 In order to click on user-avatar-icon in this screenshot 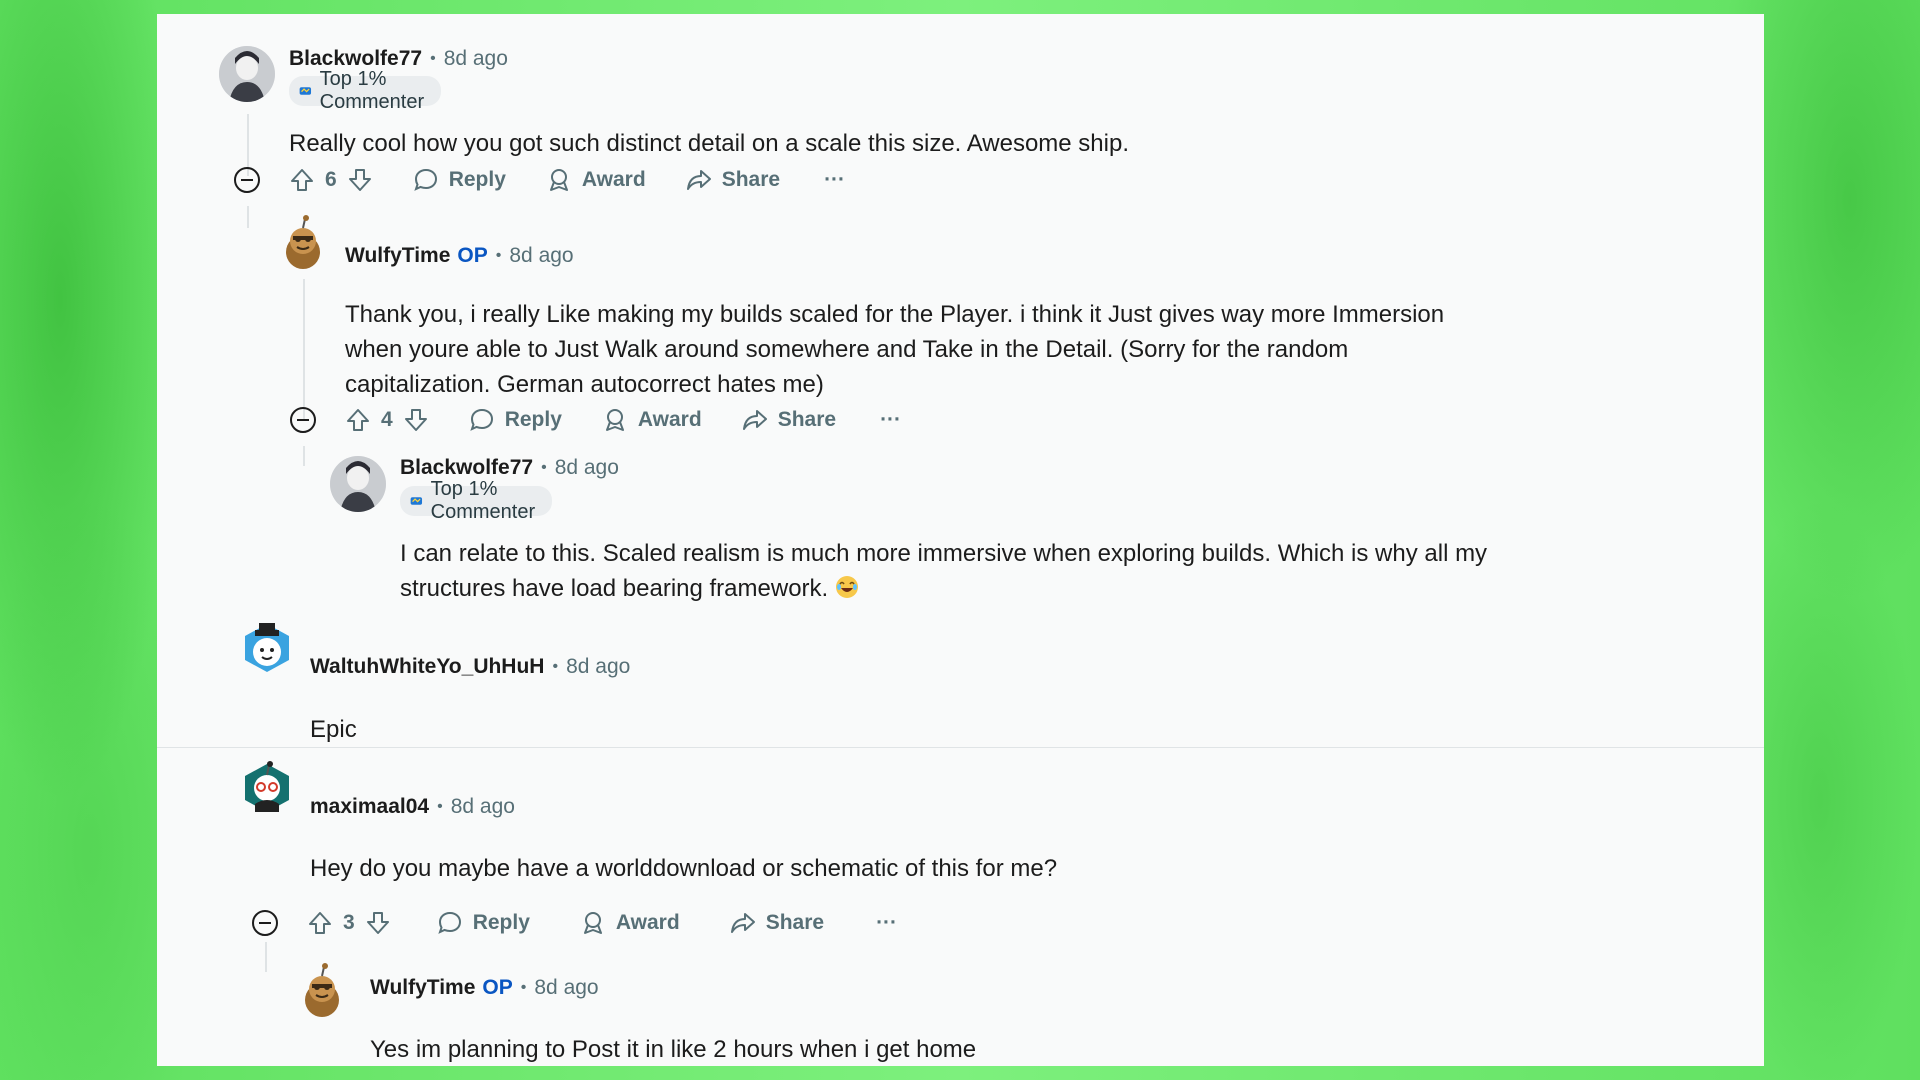, I will do `click(358, 484)`.